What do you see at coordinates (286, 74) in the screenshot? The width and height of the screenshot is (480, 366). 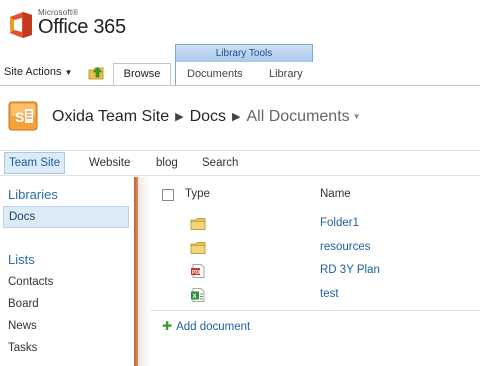 I see `tab-library: Library` at bounding box center [286, 74].